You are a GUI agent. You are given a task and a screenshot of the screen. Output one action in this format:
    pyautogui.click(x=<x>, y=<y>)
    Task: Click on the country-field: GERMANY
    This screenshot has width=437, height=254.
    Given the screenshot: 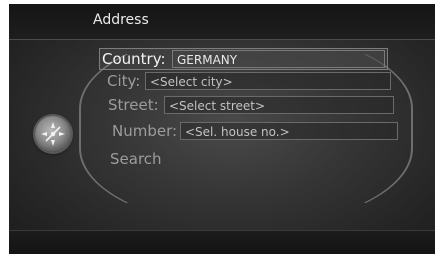 What is the action you would take?
    pyautogui.click(x=278, y=59)
    